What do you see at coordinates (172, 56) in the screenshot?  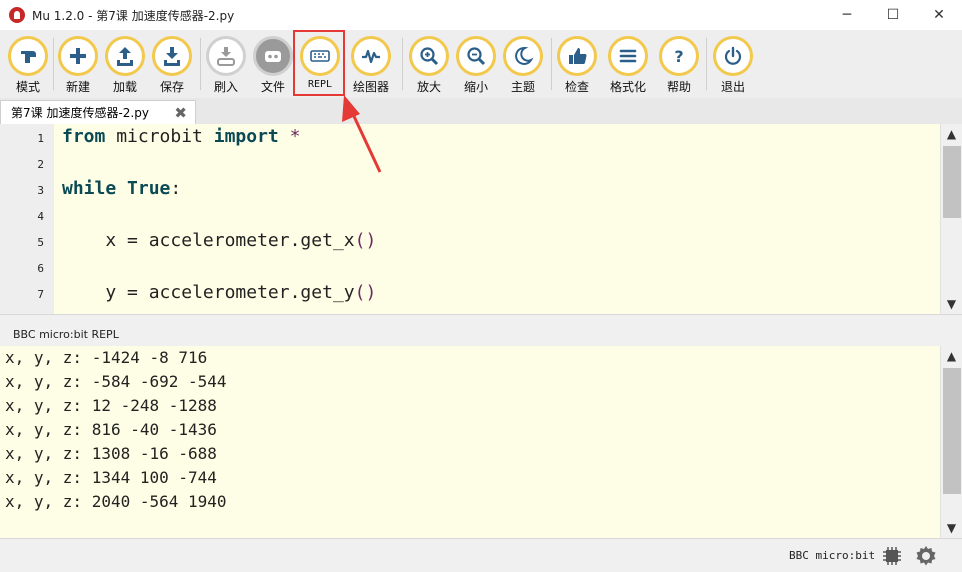 I see `download-icon` at bounding box center [172, 56].